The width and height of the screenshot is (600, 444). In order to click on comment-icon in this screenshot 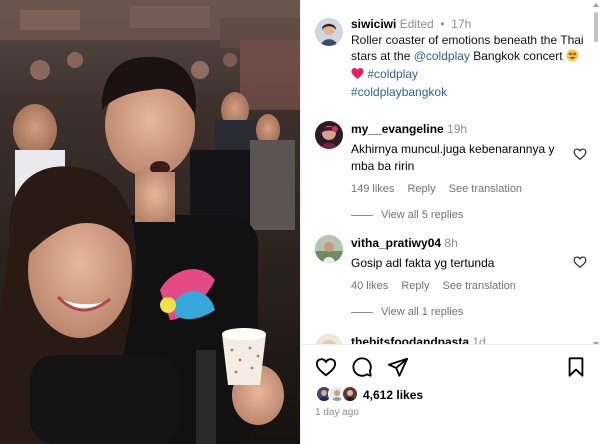, I will do `click(362, 367)`.